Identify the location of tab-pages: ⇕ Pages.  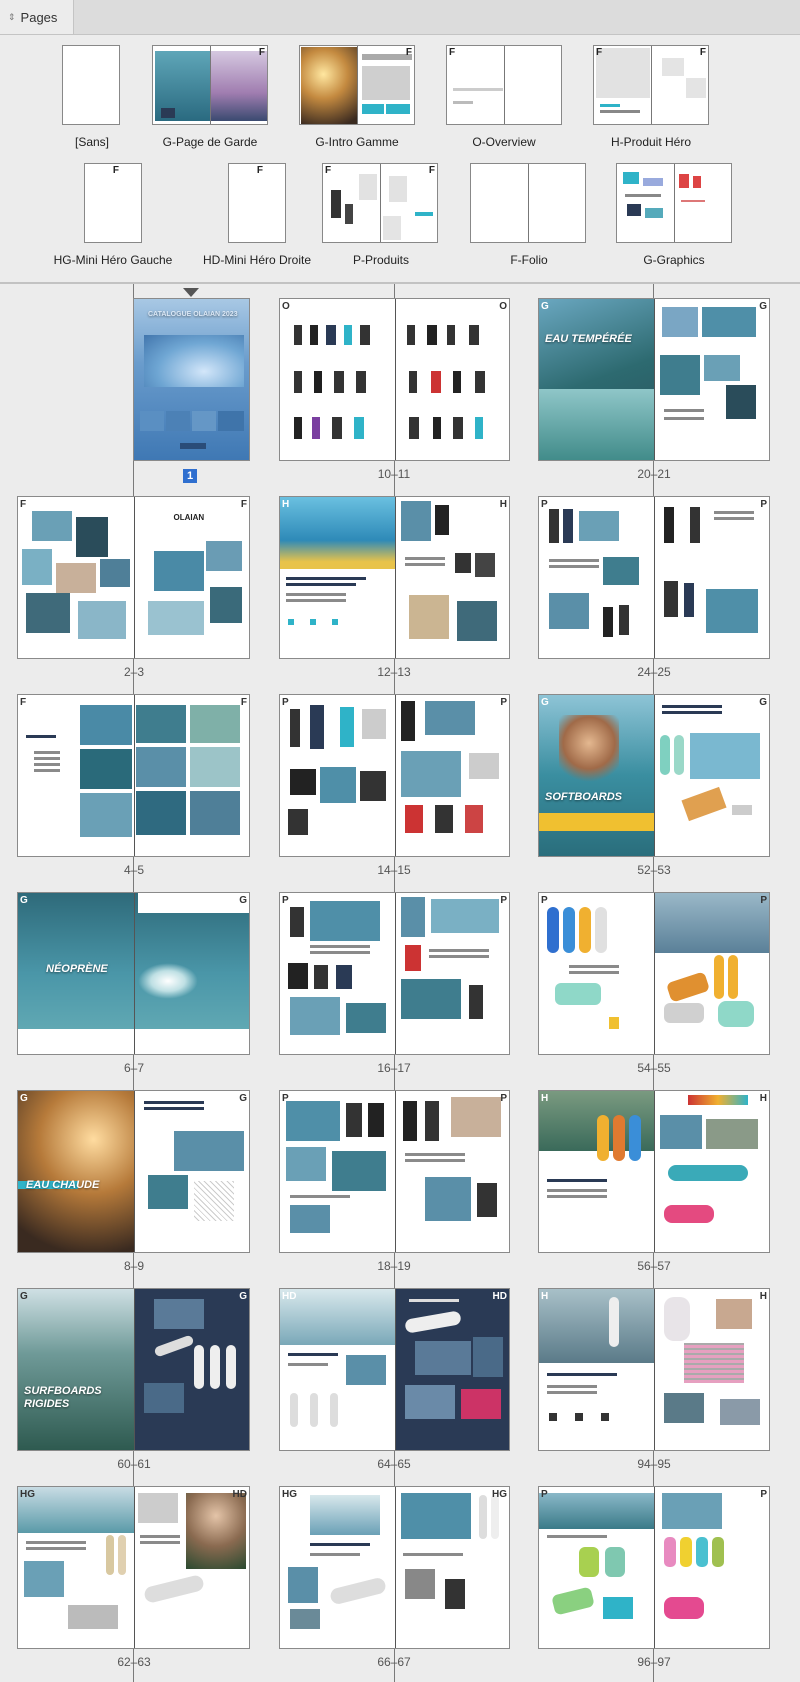
(37, 17).